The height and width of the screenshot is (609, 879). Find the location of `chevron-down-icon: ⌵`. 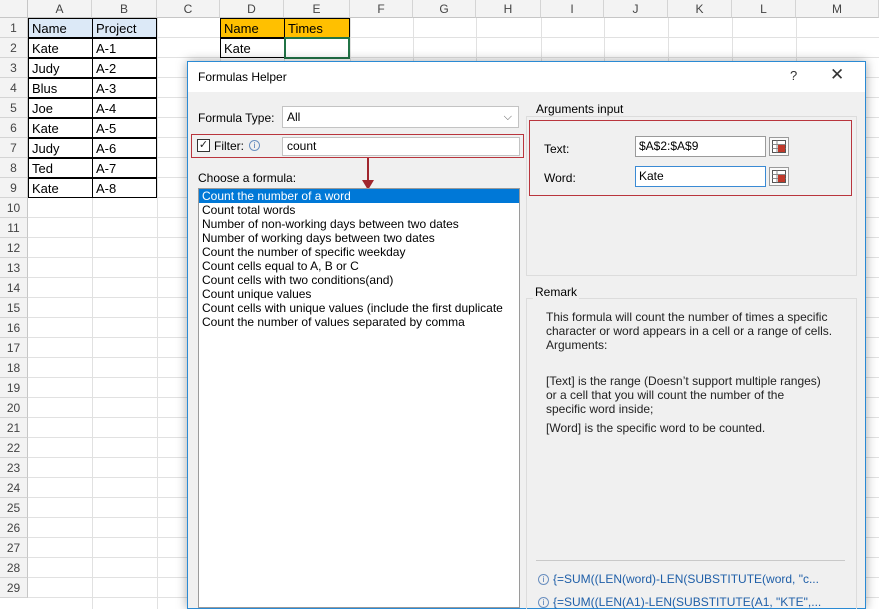

chevron-down-icon: ⌵ is located at coordinates (508, 117).